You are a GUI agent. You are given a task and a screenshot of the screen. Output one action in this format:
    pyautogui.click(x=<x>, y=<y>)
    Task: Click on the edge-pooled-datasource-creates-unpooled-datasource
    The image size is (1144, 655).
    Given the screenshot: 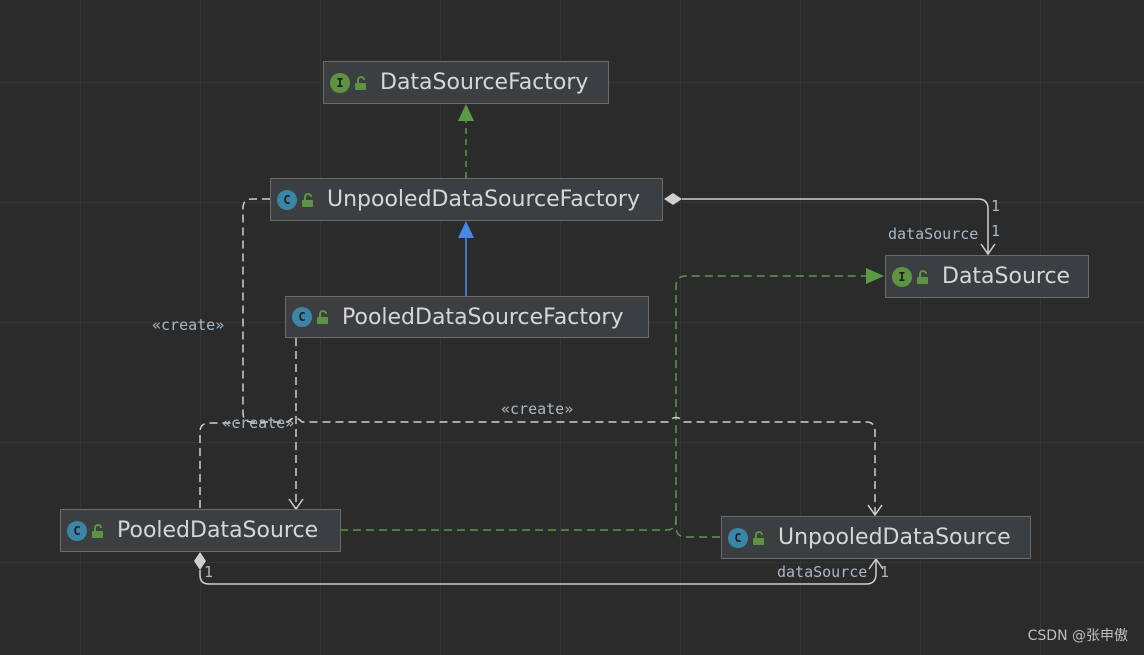 What is the action you would take?
    pyautogui.click(x=219, y=465)
    